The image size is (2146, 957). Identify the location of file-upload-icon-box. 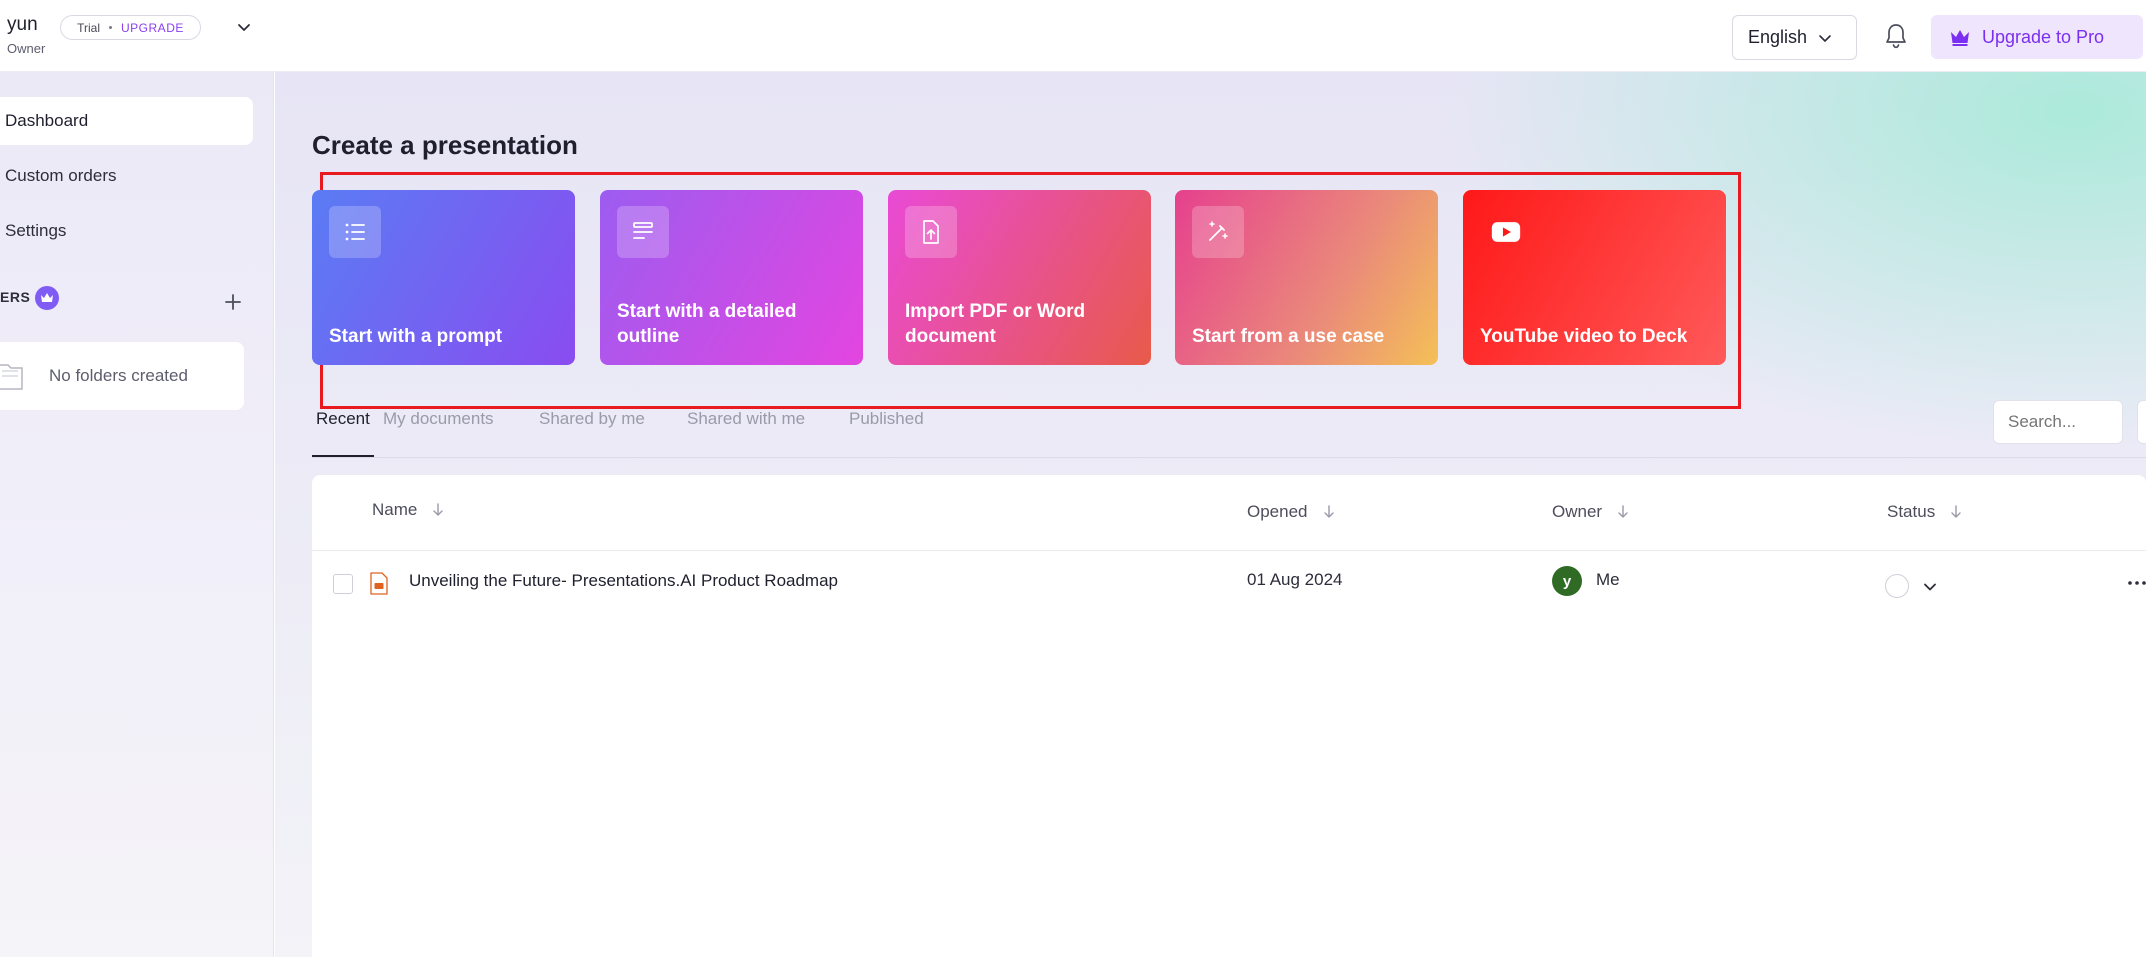
(931, 232).